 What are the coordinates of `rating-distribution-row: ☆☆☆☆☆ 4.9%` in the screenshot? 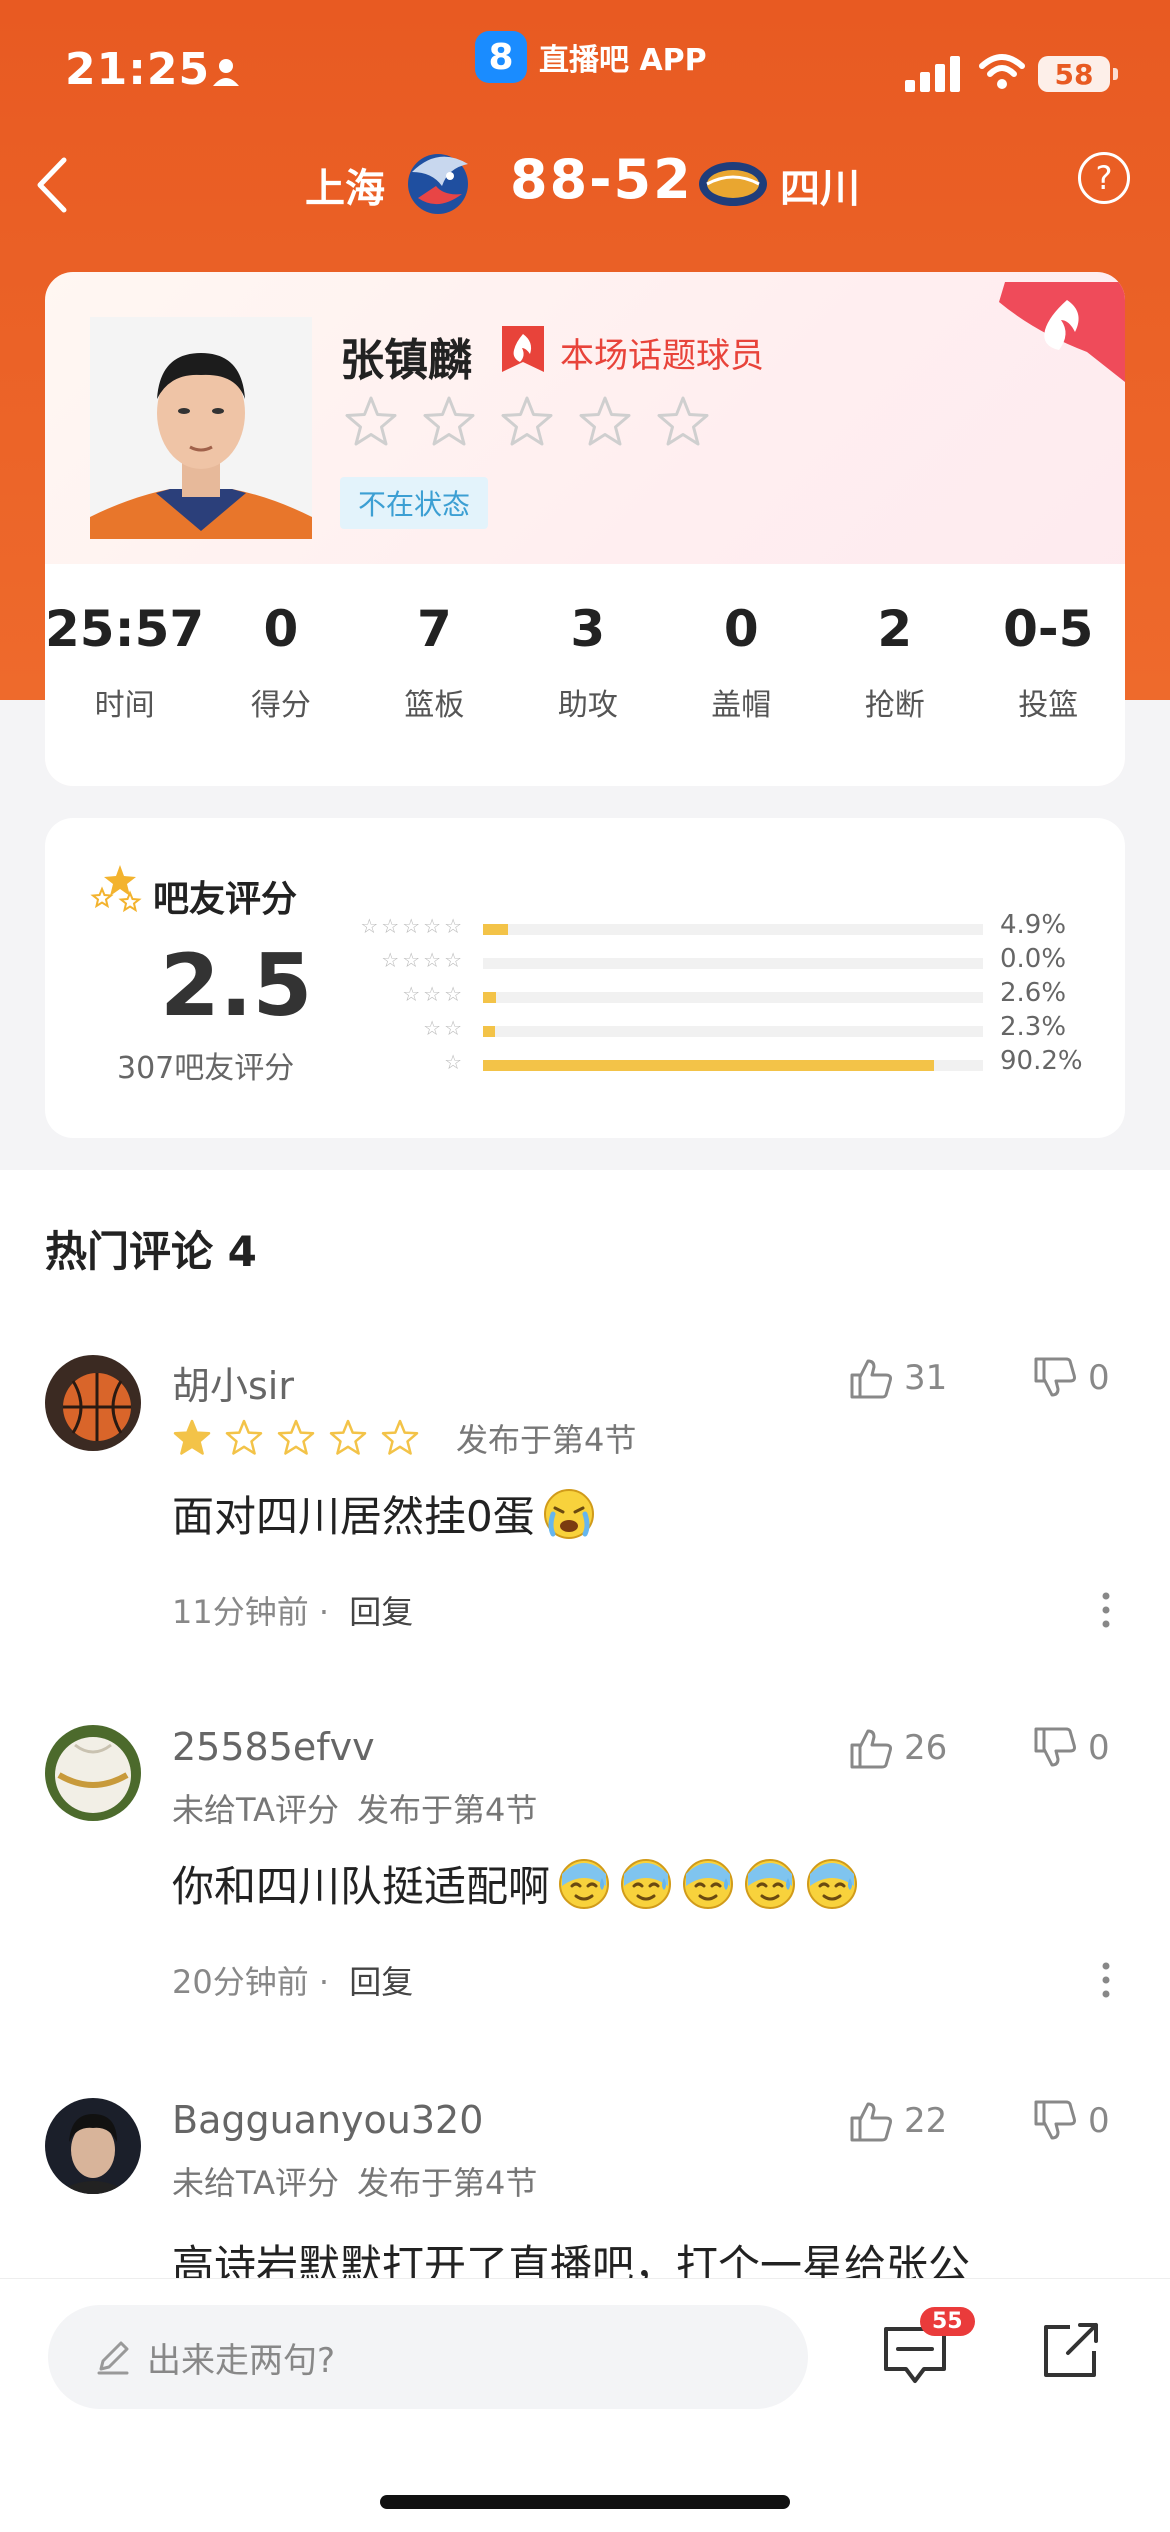 It's located at (725, 927).